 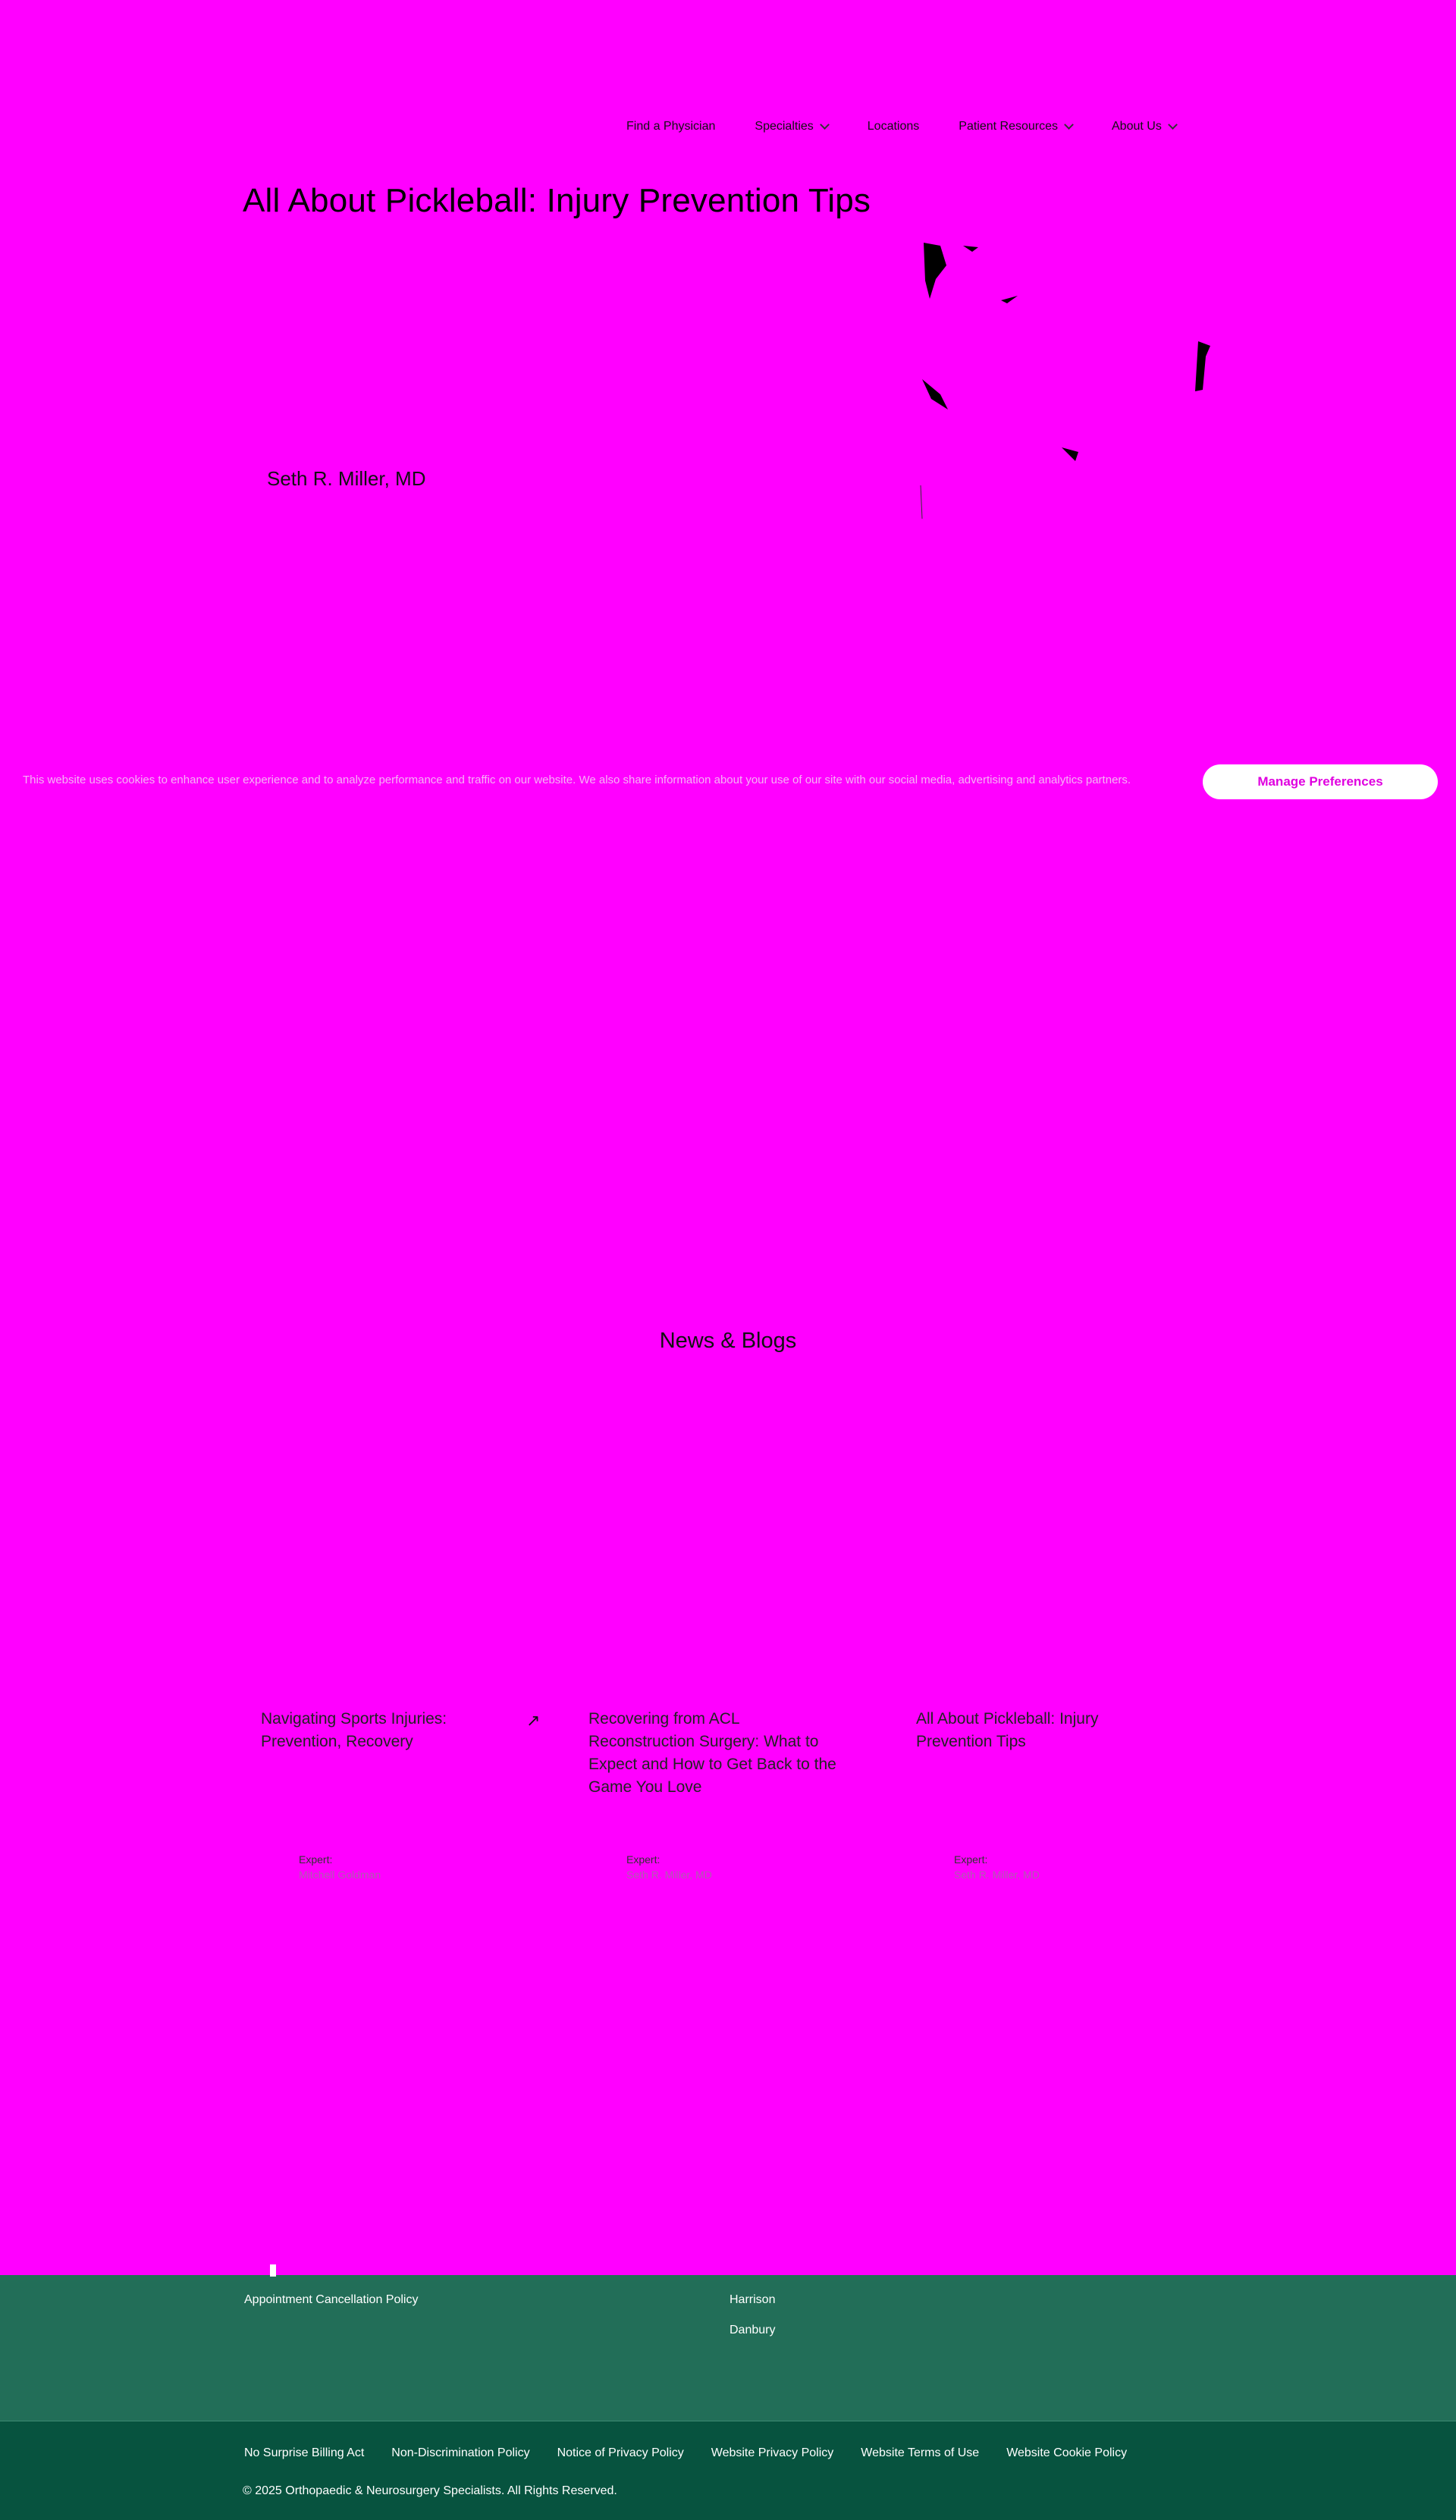 I want to click on nav-label: Patient Resources, so click(x=1008, y=126).